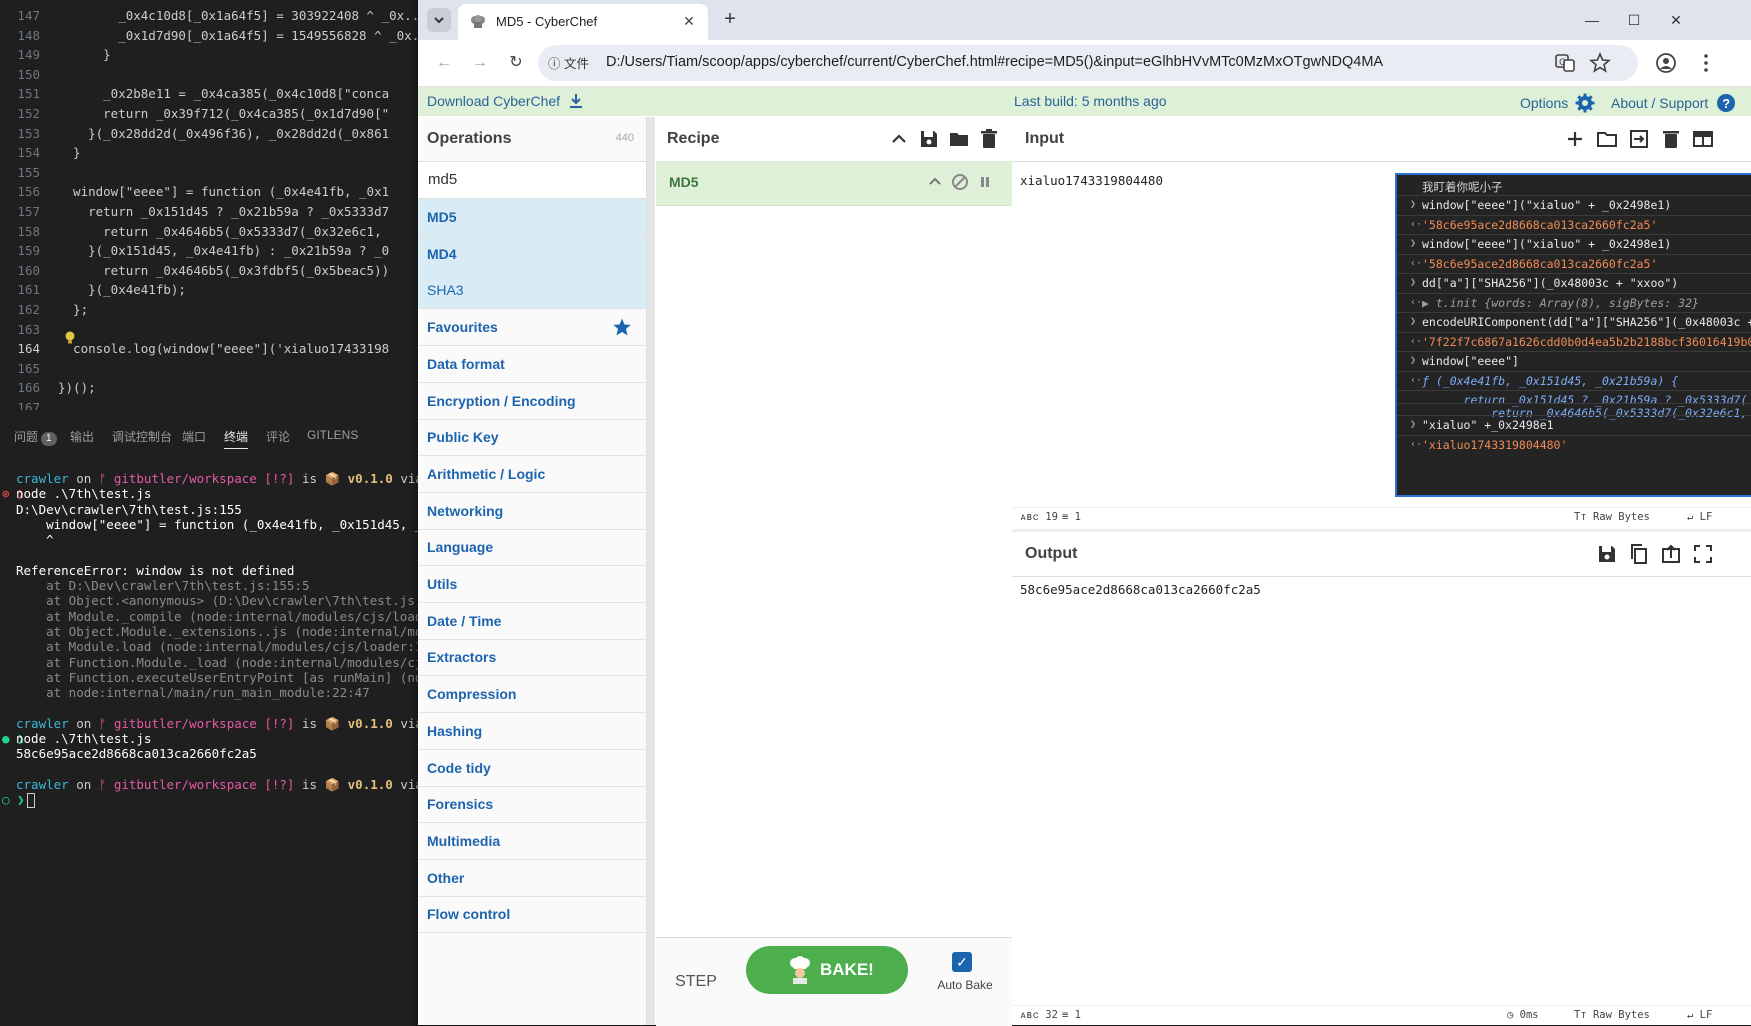  I want to click on category-extractors: Extractors, so click(532, 658).